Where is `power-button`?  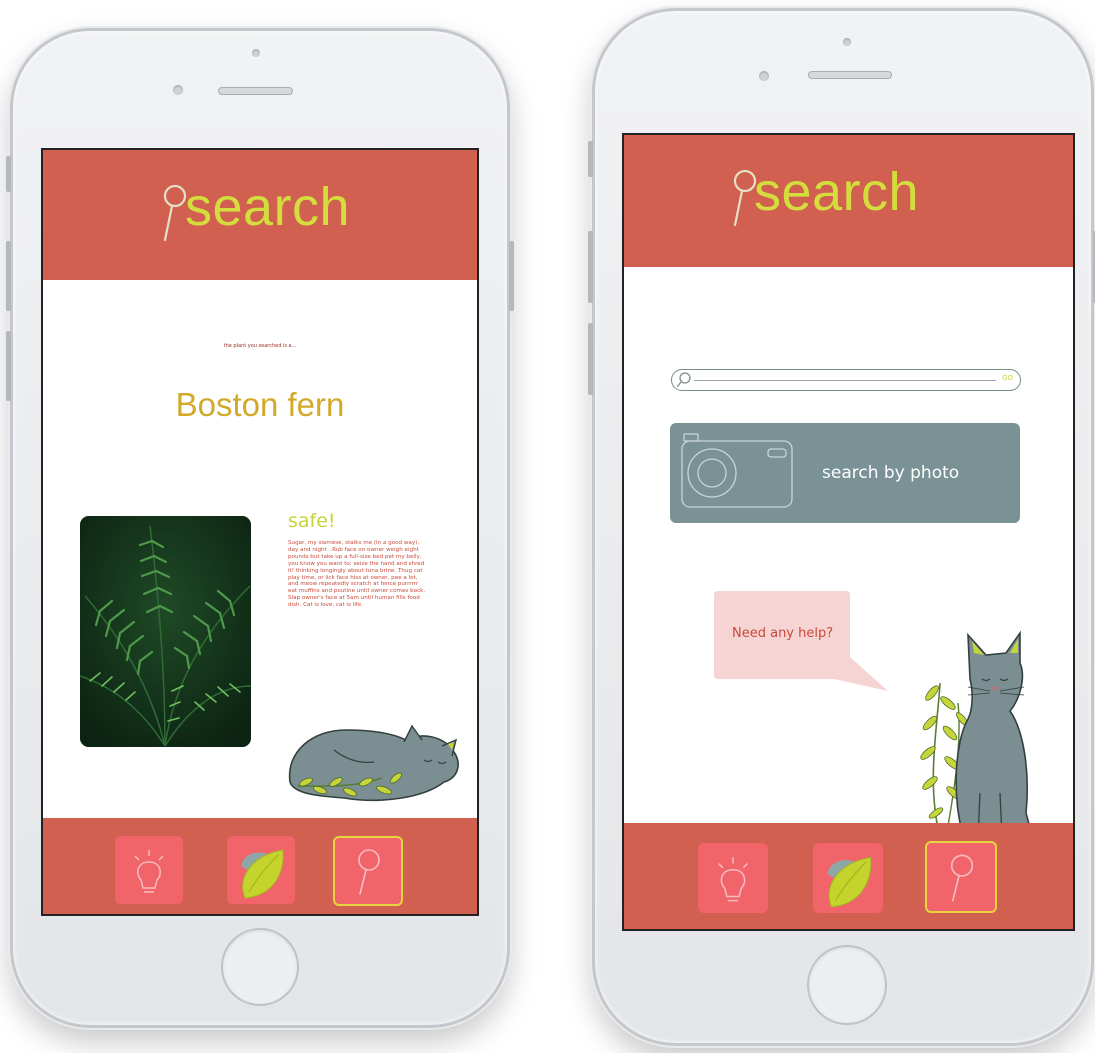
power-button is located at coordinates (511, 276).